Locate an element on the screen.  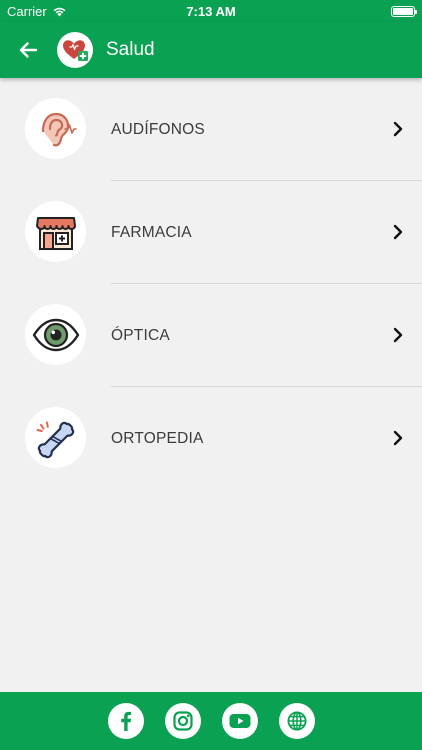
ear-icon is located at coordinates (59, 129).